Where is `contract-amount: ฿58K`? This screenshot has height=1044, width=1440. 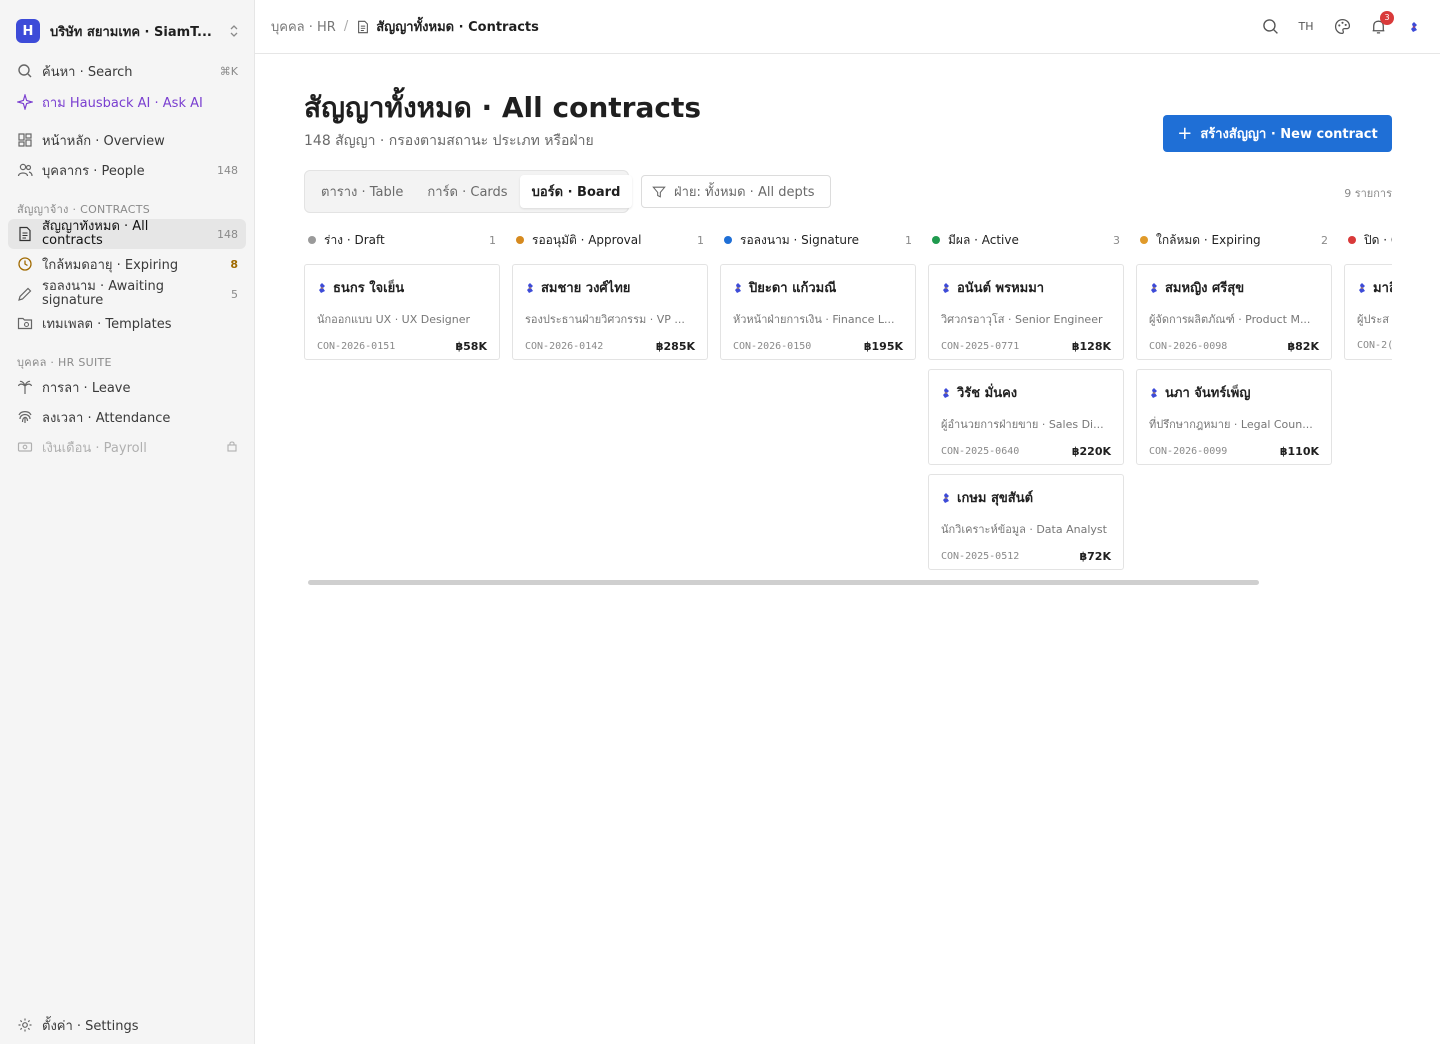 contract-amount: ฿58K is located at coordinates (471, 346).